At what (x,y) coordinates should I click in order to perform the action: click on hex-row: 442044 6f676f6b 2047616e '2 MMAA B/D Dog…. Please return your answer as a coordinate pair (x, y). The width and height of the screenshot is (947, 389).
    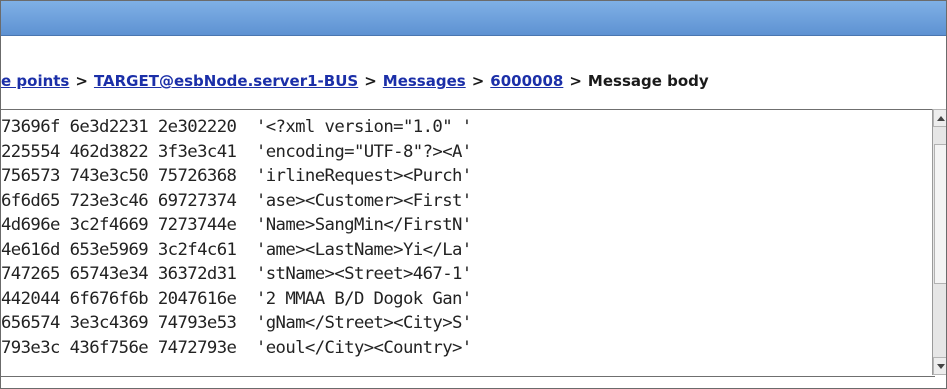
    Looking at the image, I should click on (236, 298).